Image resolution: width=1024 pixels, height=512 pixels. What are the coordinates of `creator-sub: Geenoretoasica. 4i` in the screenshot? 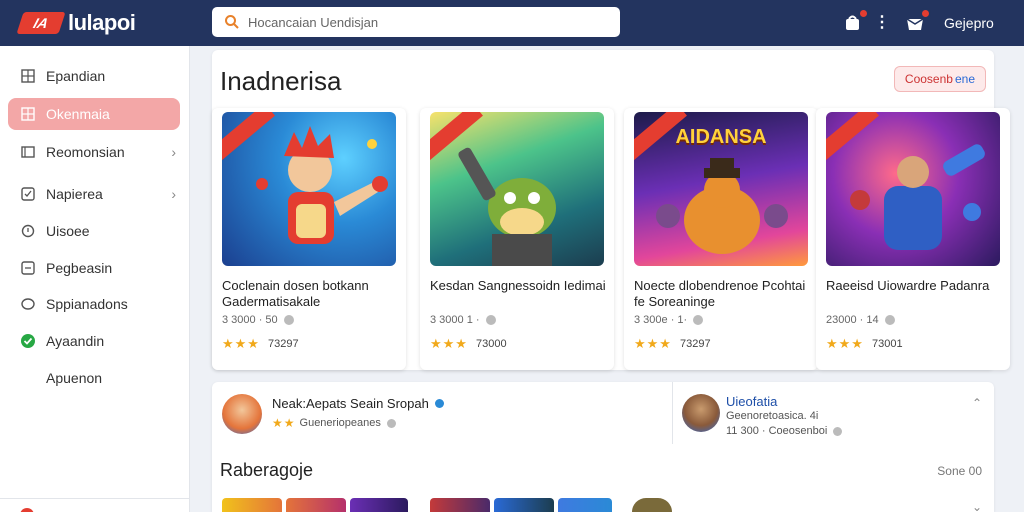 It's located at (772, 416).